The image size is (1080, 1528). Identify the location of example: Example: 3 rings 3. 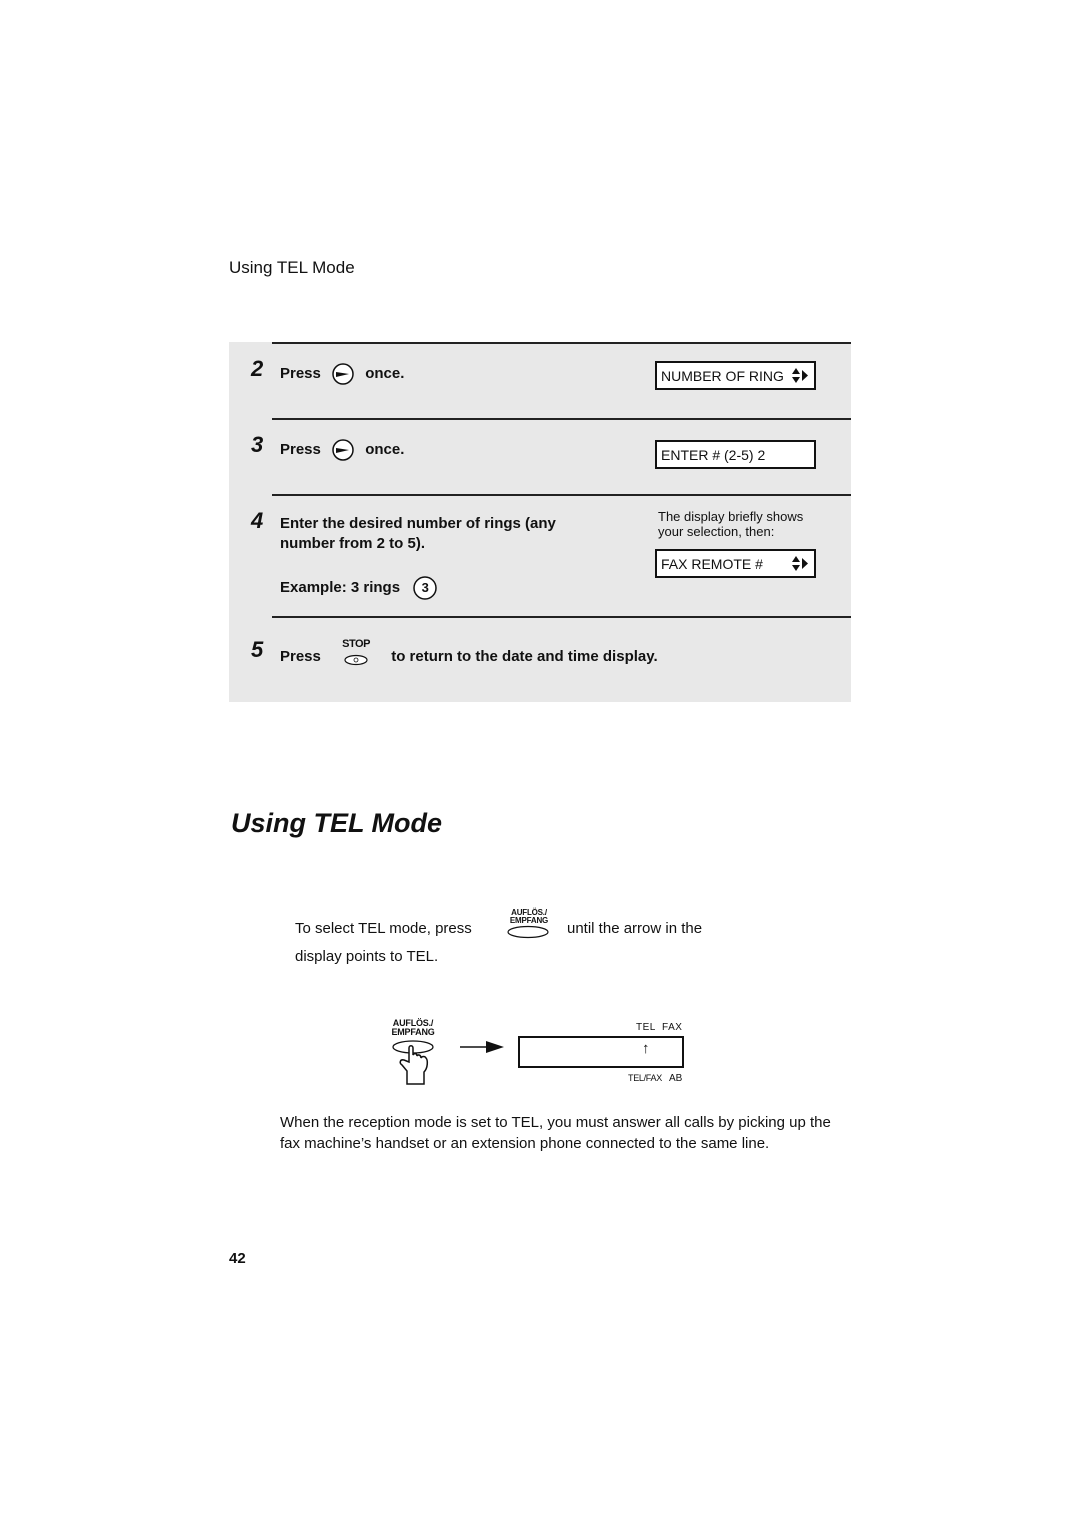
(359, 588).